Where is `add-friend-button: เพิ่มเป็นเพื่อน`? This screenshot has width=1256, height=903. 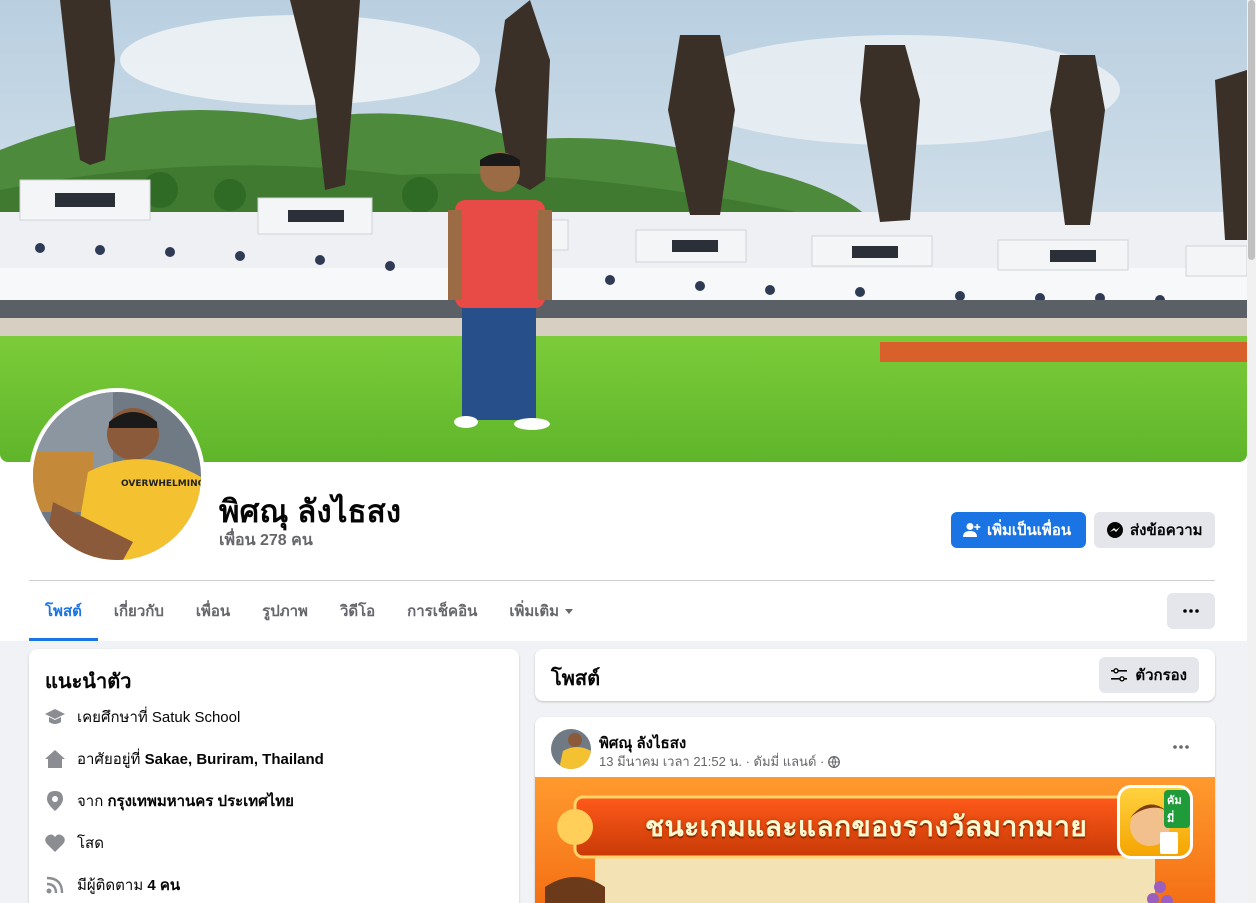 add-friend-button: เพิ่มเป็นเพื่อน is located at coordinates (1018, 530).